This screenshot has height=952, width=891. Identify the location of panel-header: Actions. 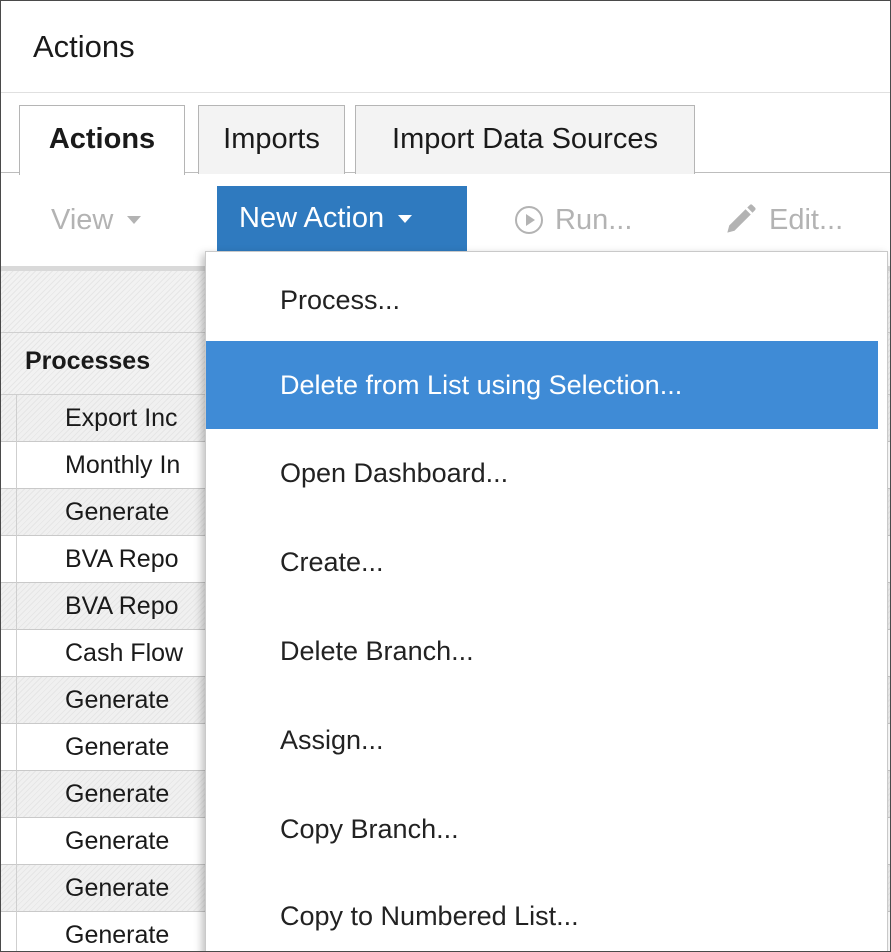
(445, 47).